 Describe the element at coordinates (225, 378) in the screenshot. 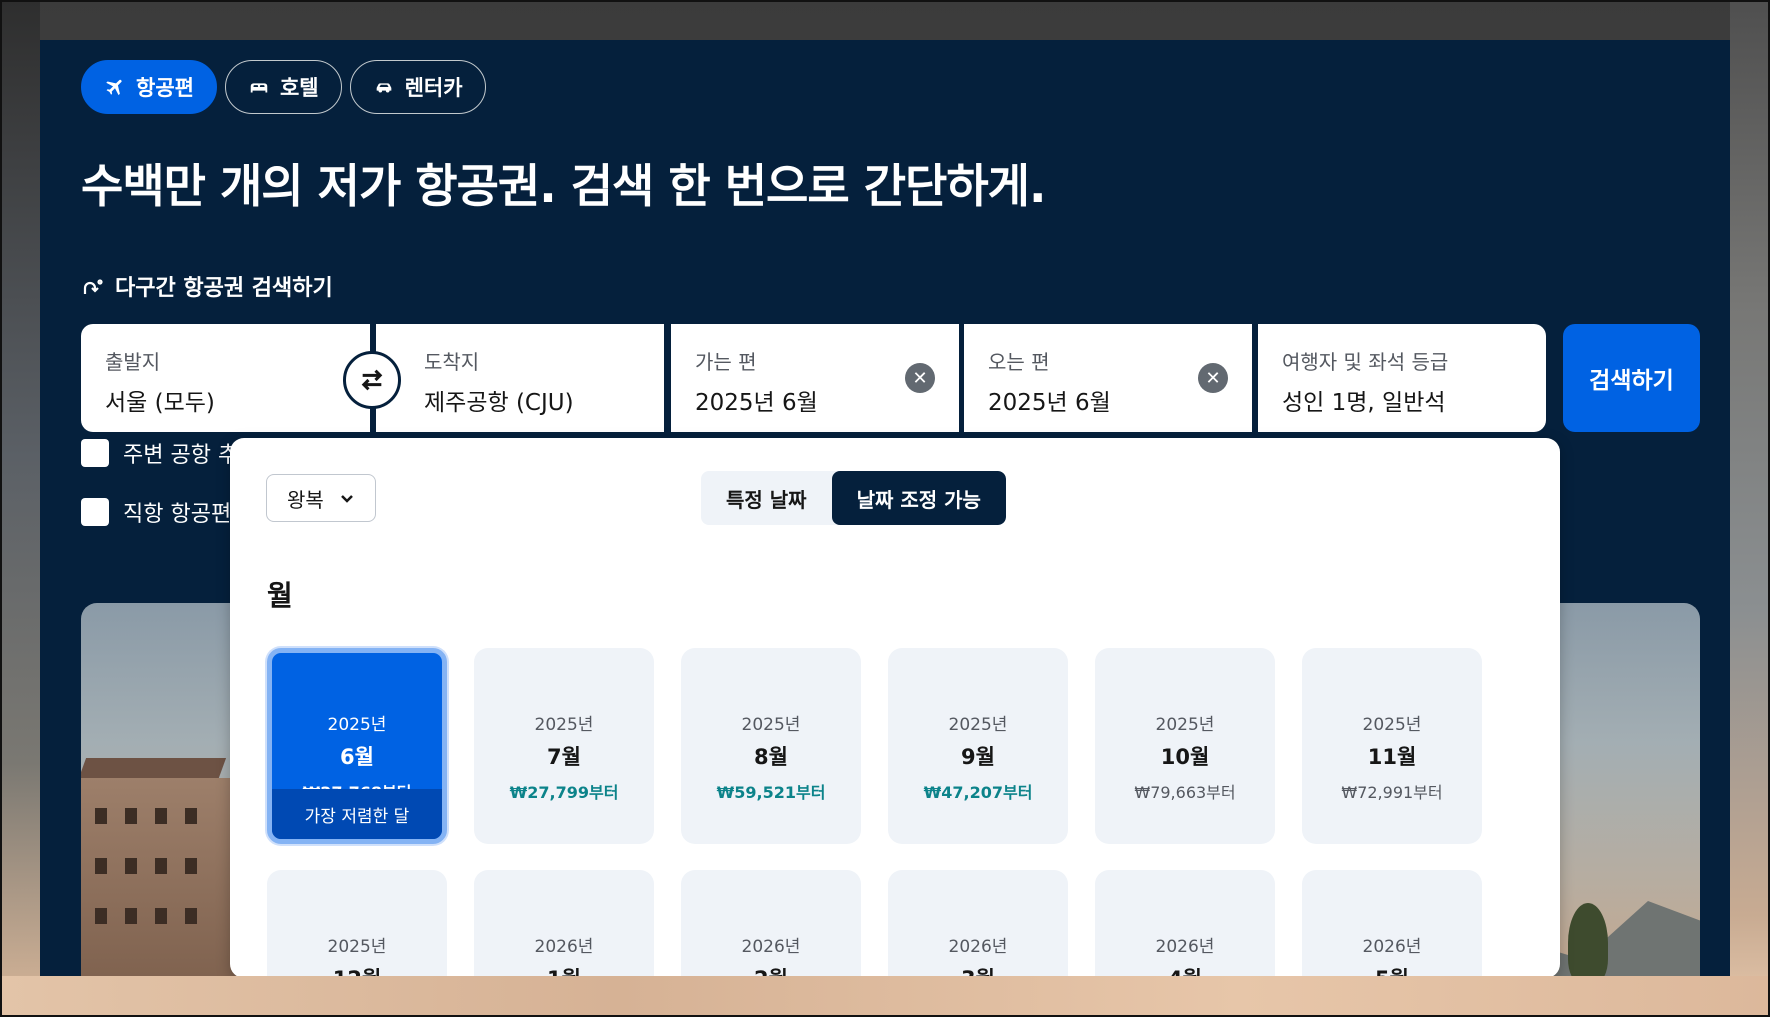

I see `origin-field: 출발지 서울 (모두)` at that location.